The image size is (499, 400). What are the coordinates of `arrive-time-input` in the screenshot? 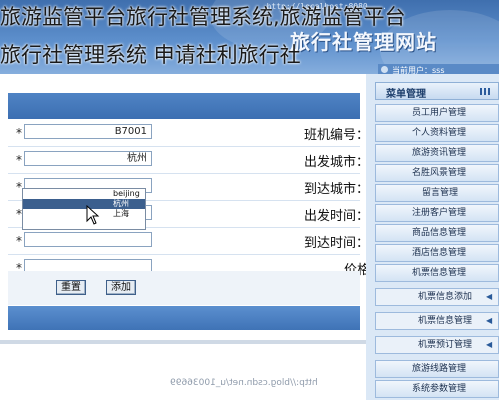 It's located at (88, 239).